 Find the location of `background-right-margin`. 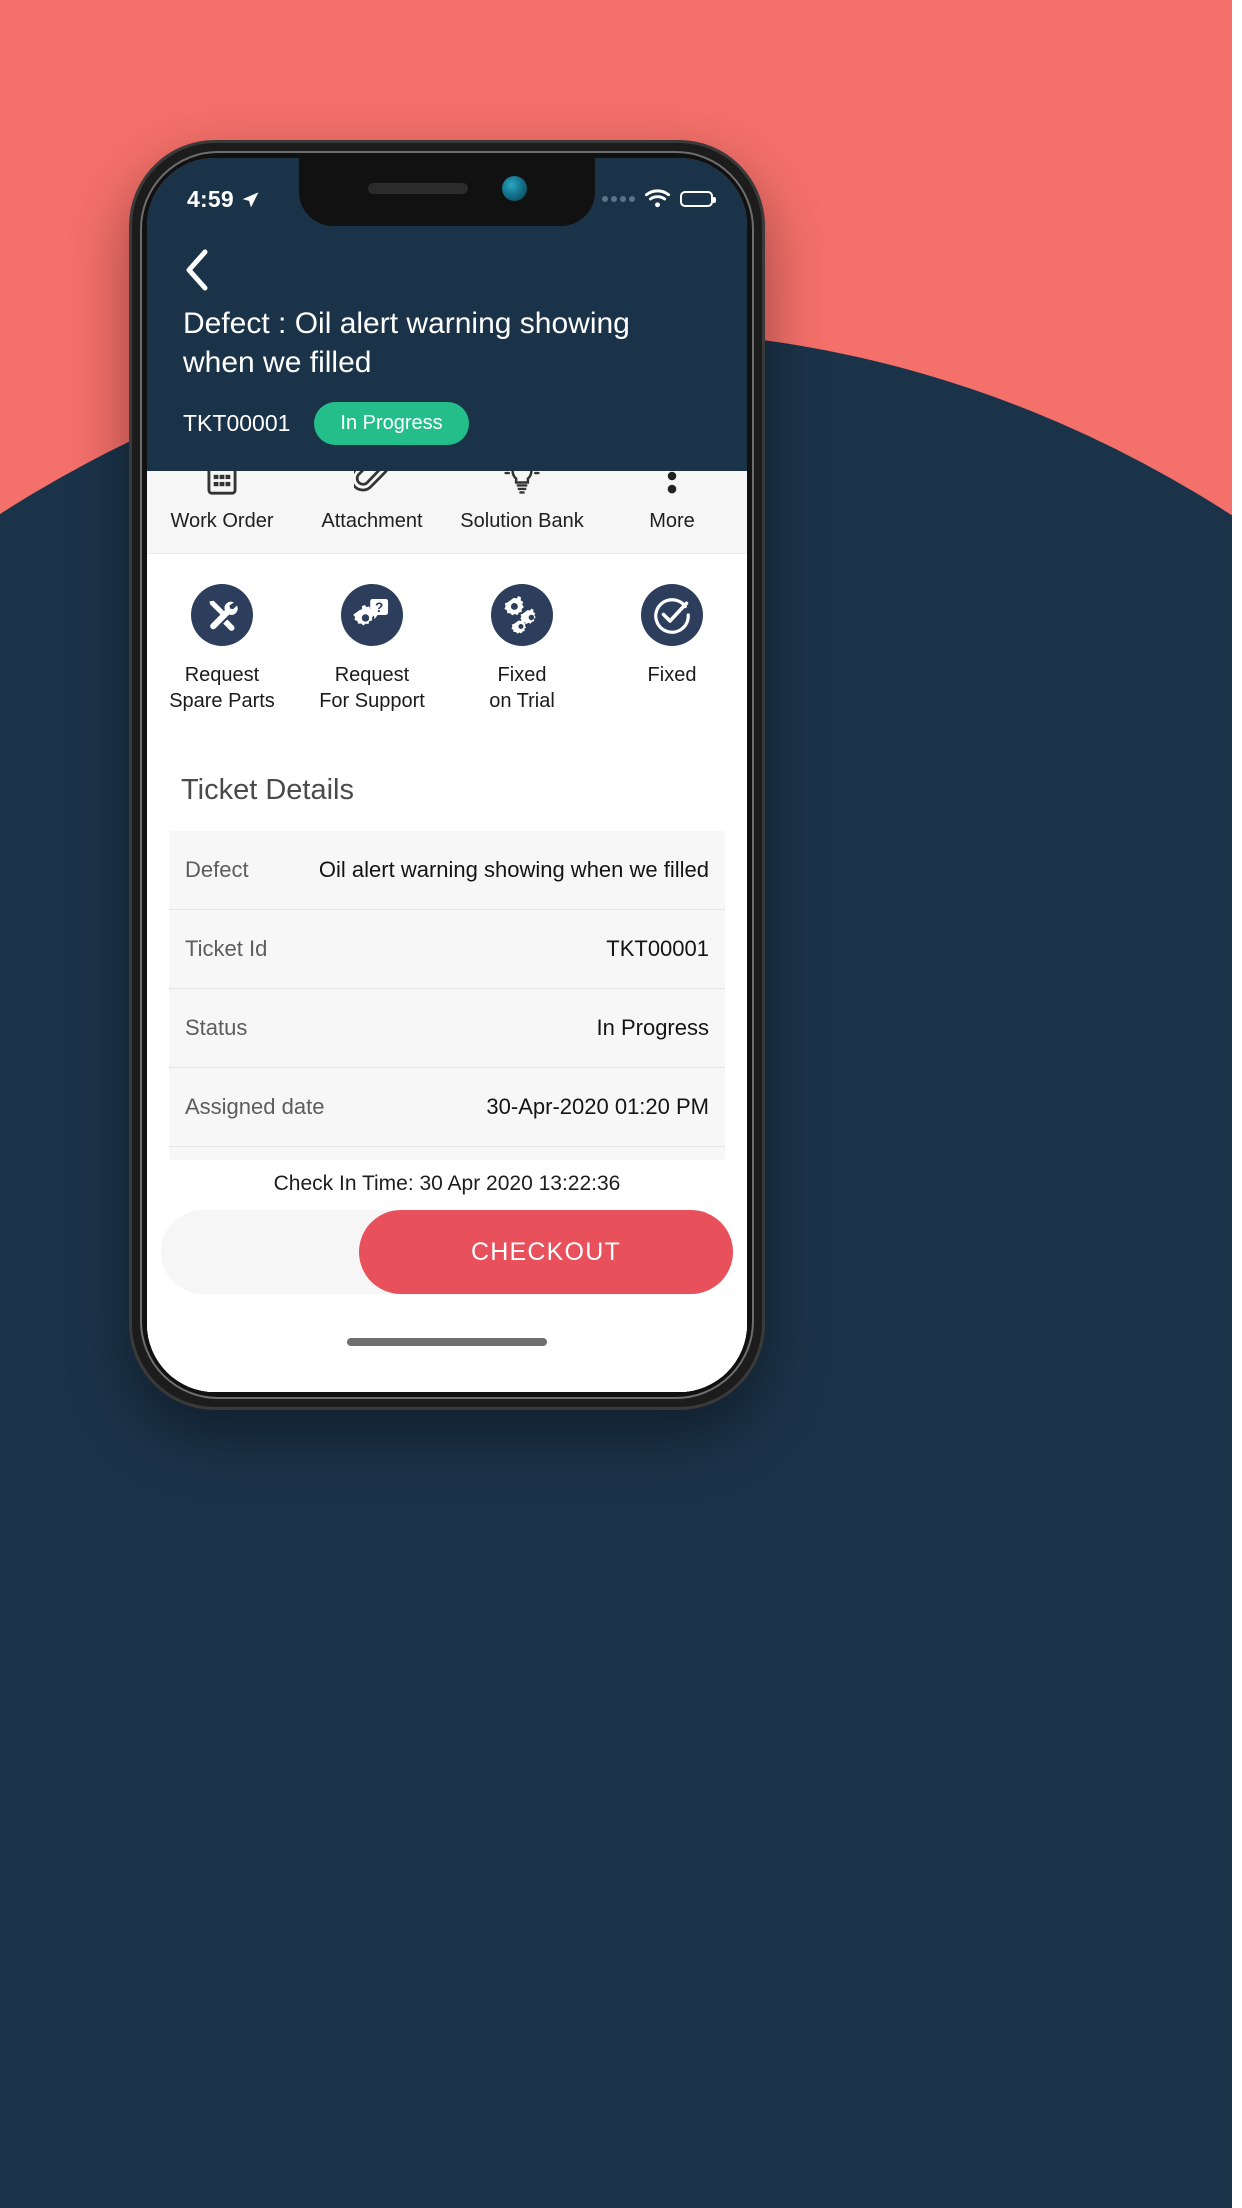

background-right-margin is located at coordinates (1237, 1104).